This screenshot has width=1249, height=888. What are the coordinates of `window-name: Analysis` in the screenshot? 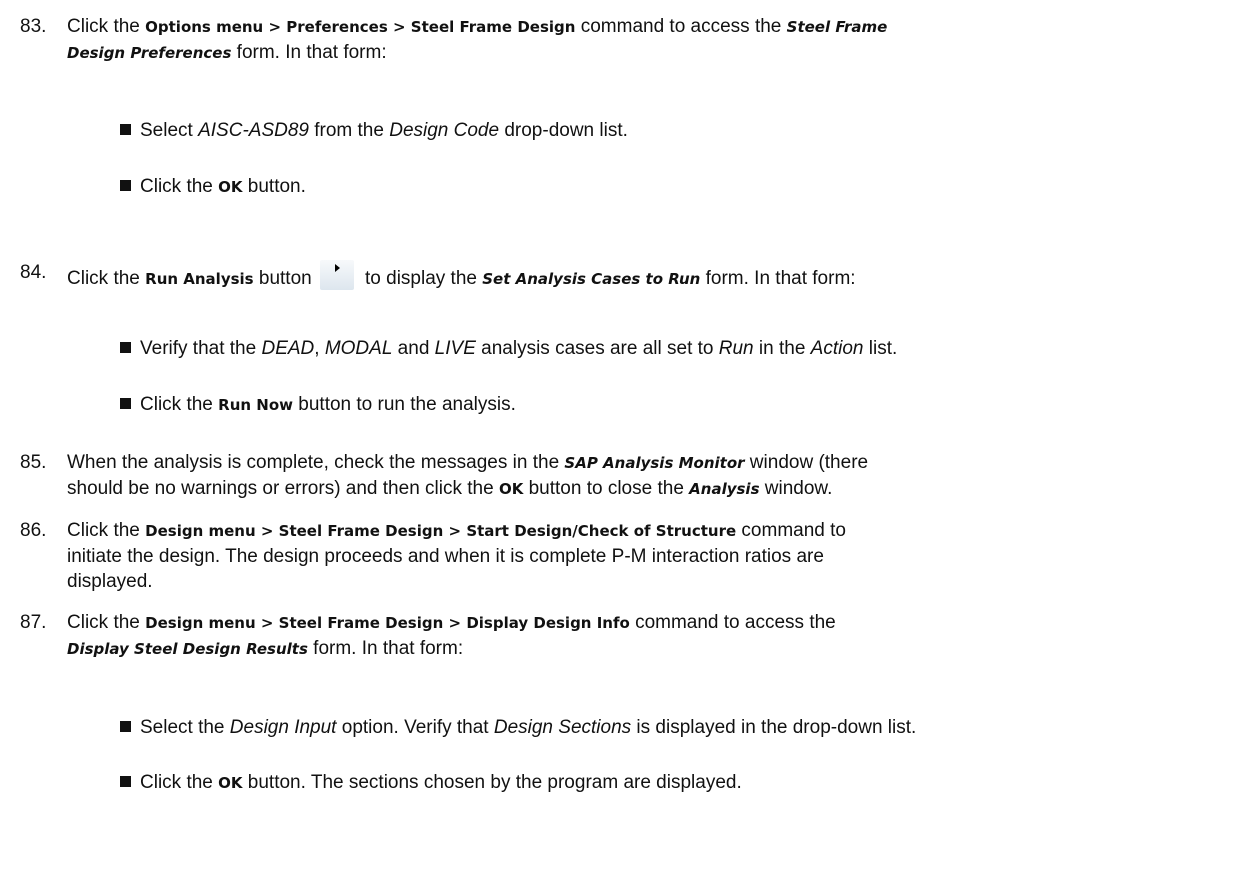 It's located at (724, 489).